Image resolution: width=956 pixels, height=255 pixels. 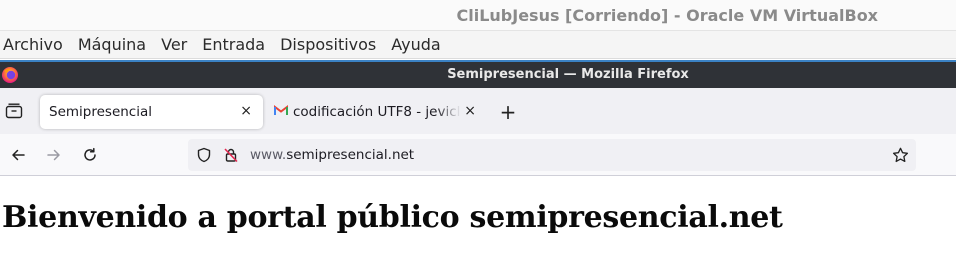 What do you see at coordinates (552, 155) in the screenshot?
I see `url-bar: www.semipresencial.net` at bounding box center [552, 155].